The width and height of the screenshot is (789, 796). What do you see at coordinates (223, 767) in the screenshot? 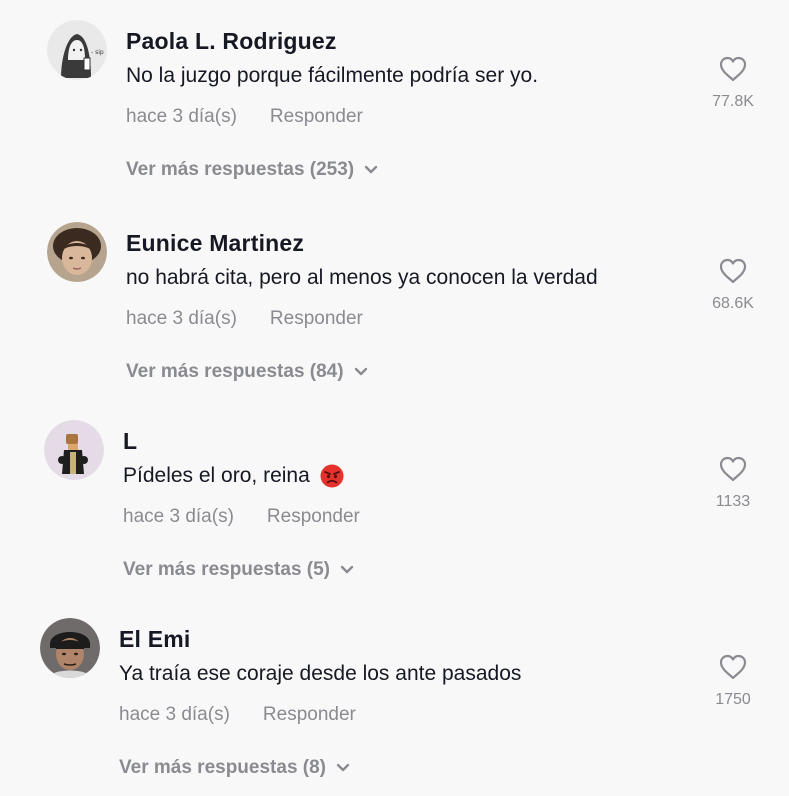
I see `view-more-replies-label: Ver más respuestas (8)` at bounding box center [223, 767].